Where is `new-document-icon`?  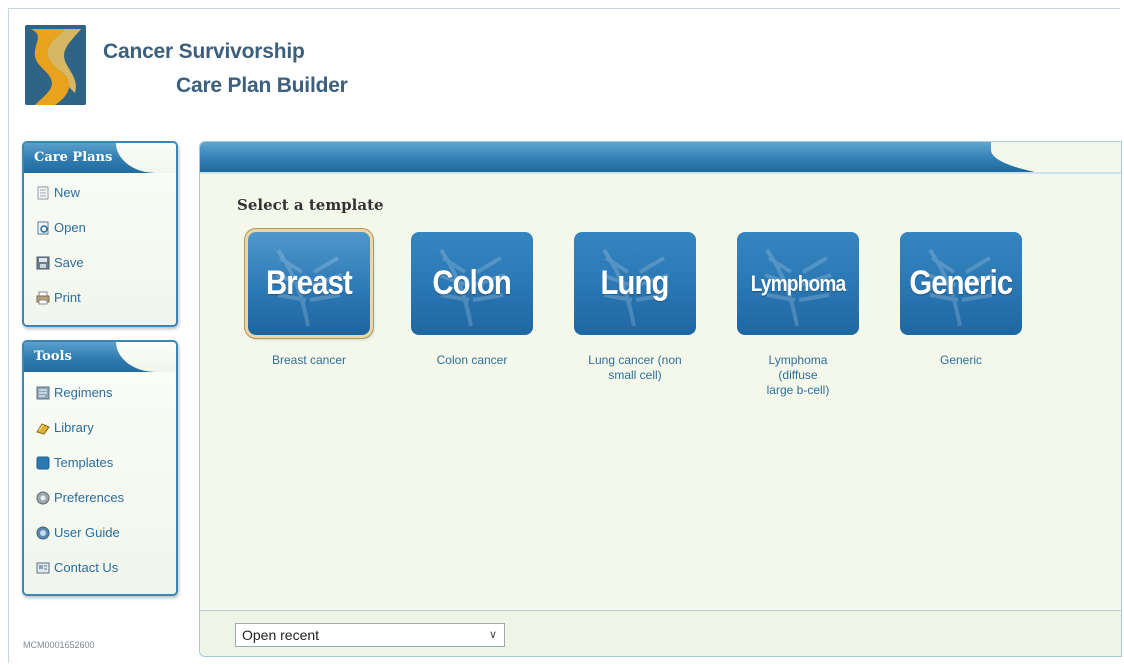 new-document-icon is located at coordinates (43, 193).